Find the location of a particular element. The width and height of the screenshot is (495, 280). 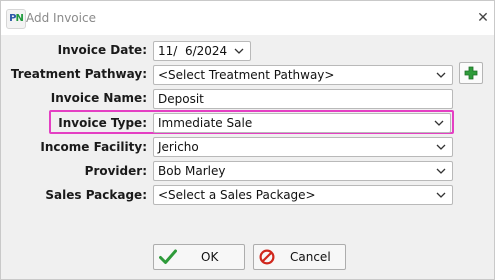

income-facility-label: Income Facility: is located at coordinates (93, 147).